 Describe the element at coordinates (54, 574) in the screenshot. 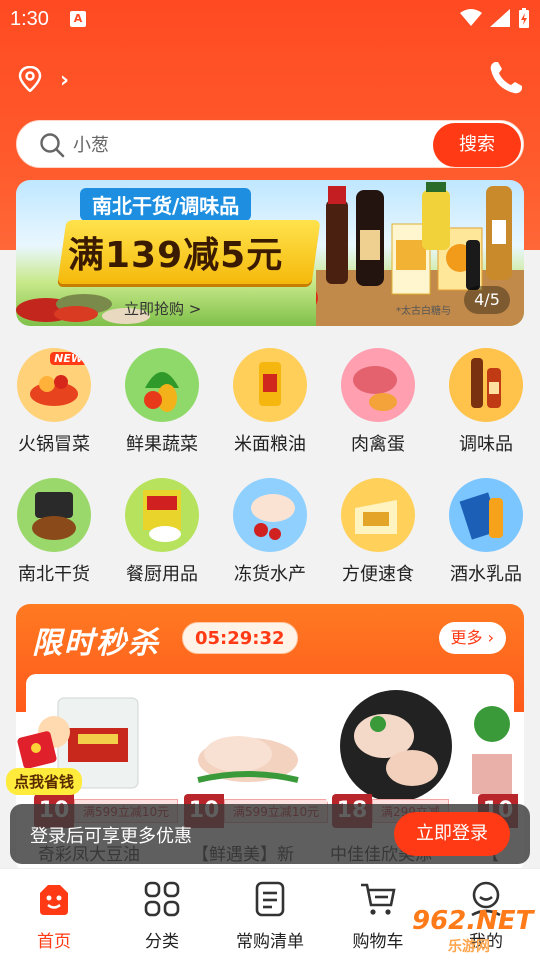

I see `category-label: 南北干货` at that location.